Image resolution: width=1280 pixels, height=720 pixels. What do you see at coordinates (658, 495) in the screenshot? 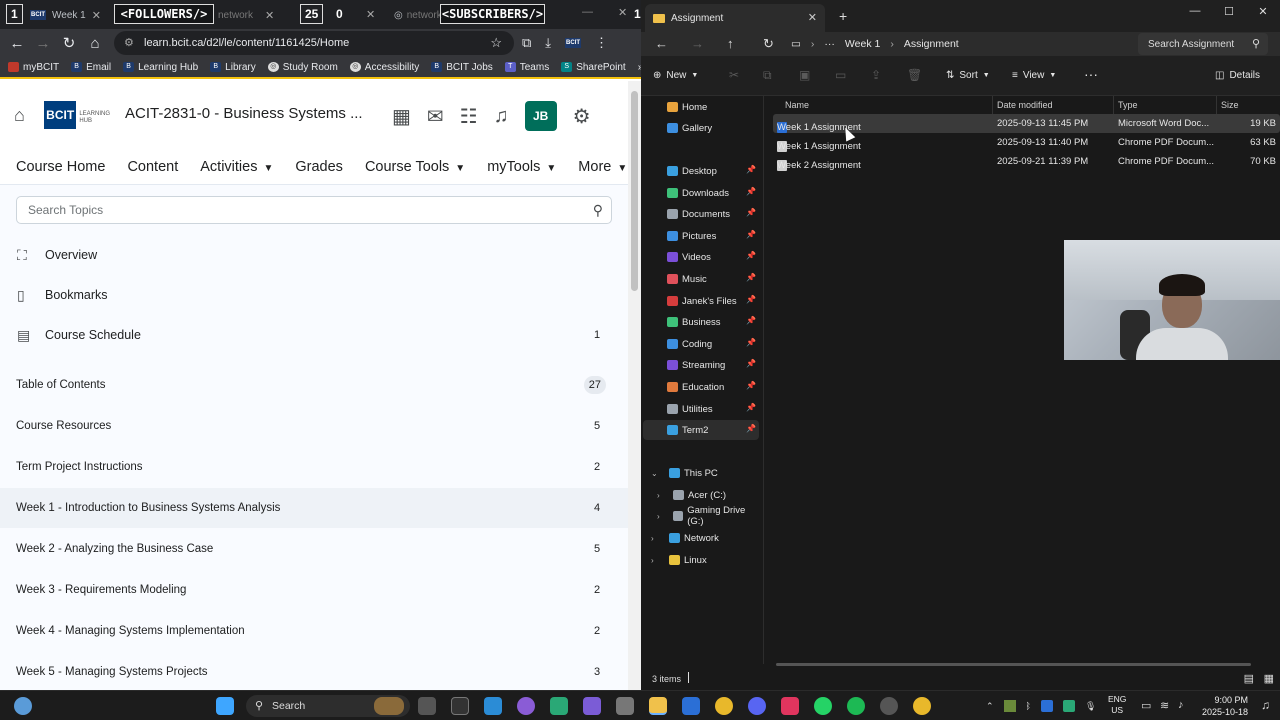
I see `chevron-right-icon: ›` at bounding box center [658, 495].